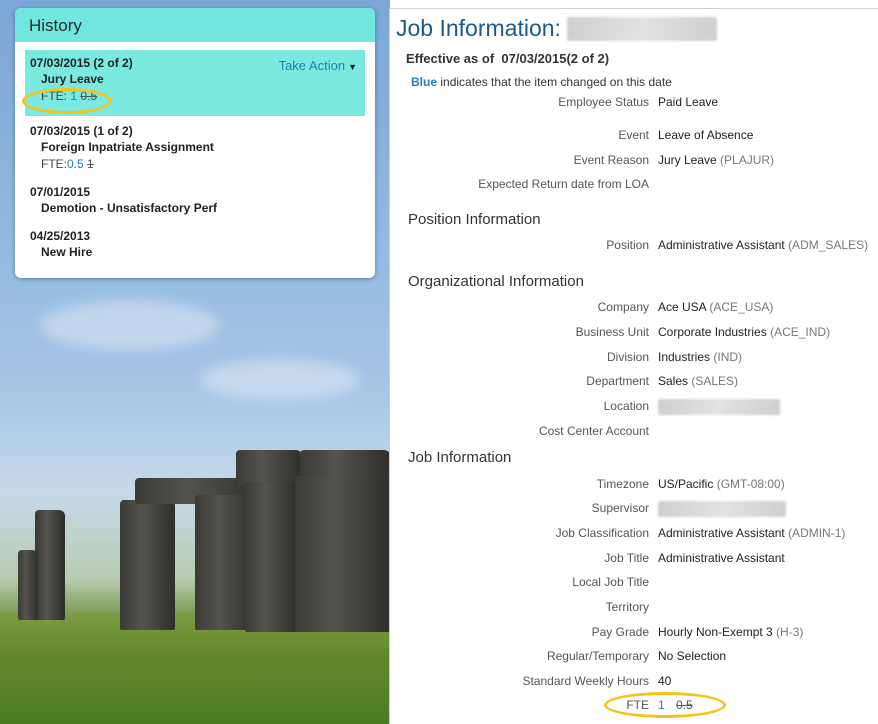 The image size is (878, 724). What do you see at coordinates (612, 332) in the screenshot?
I see `field-label: Business Unit` at bounding box center [612, 332].